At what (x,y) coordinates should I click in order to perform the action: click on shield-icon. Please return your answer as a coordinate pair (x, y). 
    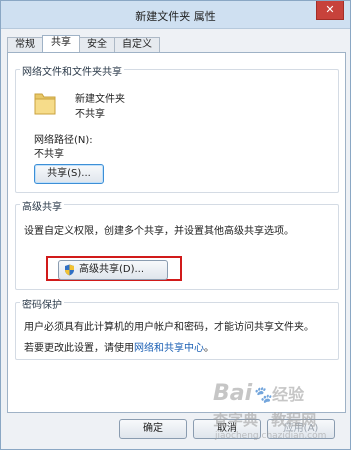
    Looking at the image, I should click on (69, 270).